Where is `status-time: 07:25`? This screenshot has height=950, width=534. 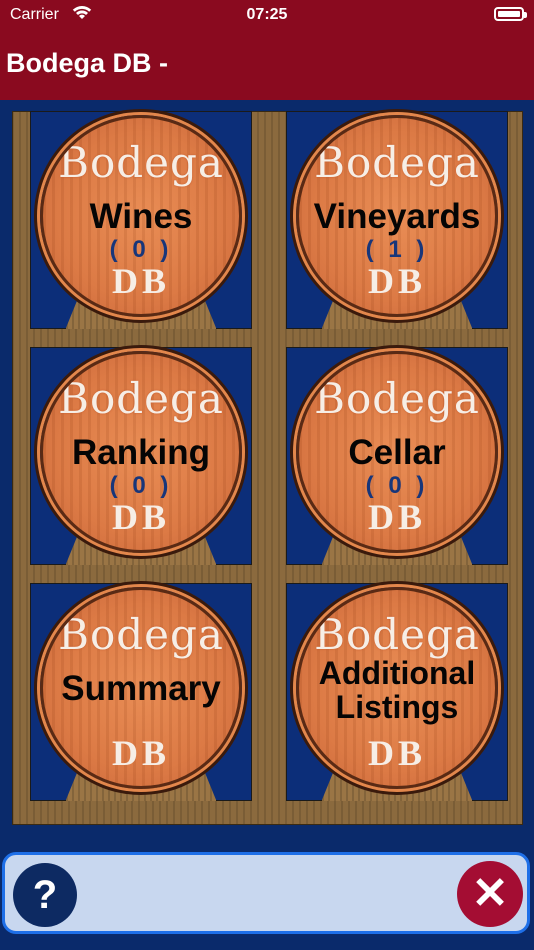 status-time: 07:25 is located at coordinates (267, 14).